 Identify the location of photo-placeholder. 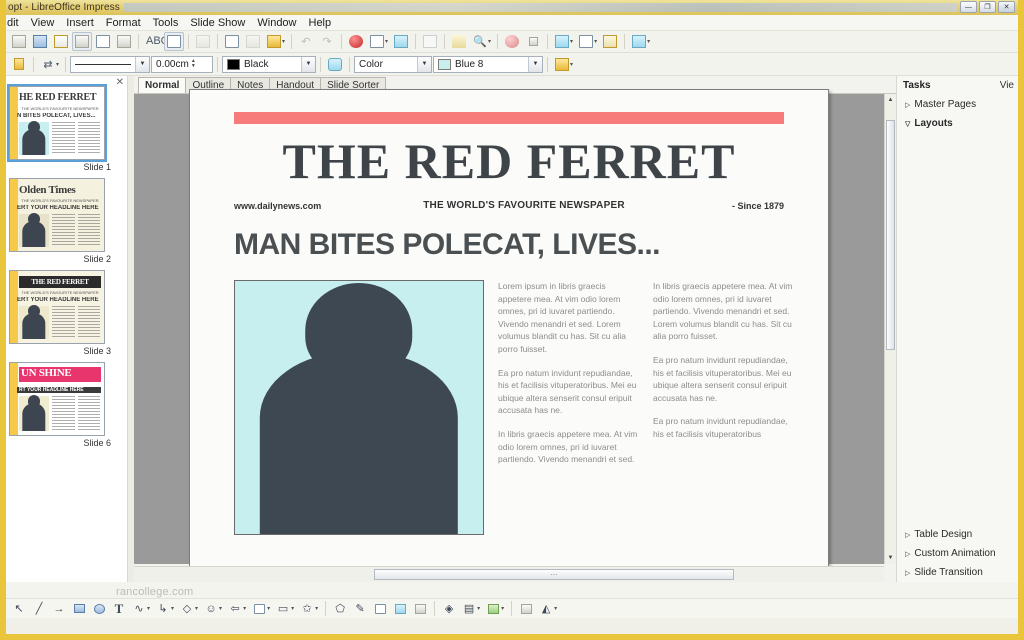
(359, 407).